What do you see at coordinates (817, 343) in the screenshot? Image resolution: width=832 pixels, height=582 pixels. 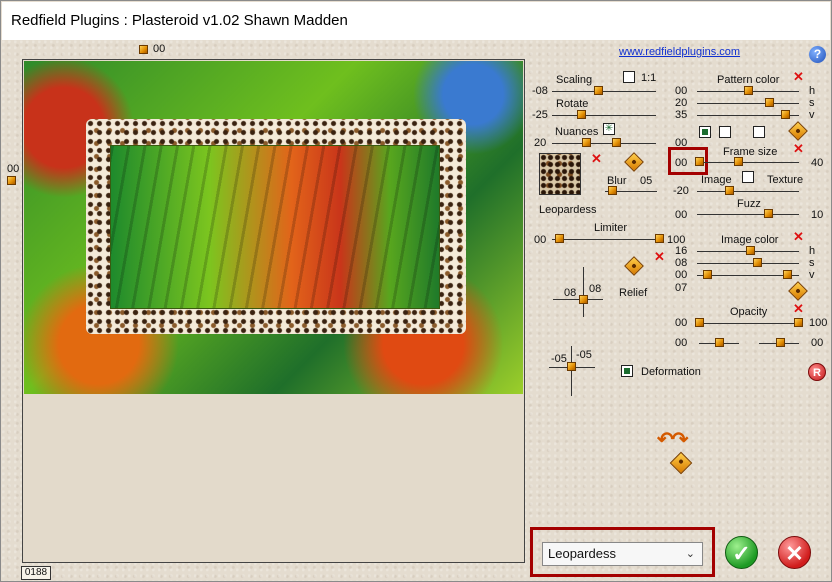 I see `opacity-max-2: 00` at bounding box center [817, 343].